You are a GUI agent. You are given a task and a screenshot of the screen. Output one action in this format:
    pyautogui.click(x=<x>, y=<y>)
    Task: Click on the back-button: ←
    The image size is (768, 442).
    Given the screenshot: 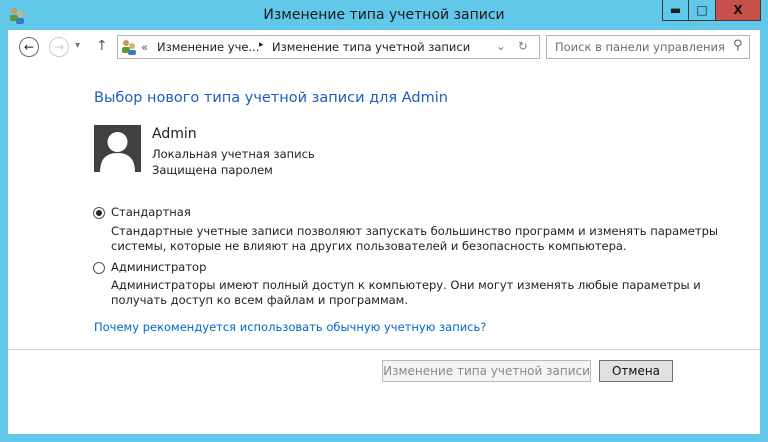 What is the action you would take?
    pyautogui.click(x=29, y=47)
    